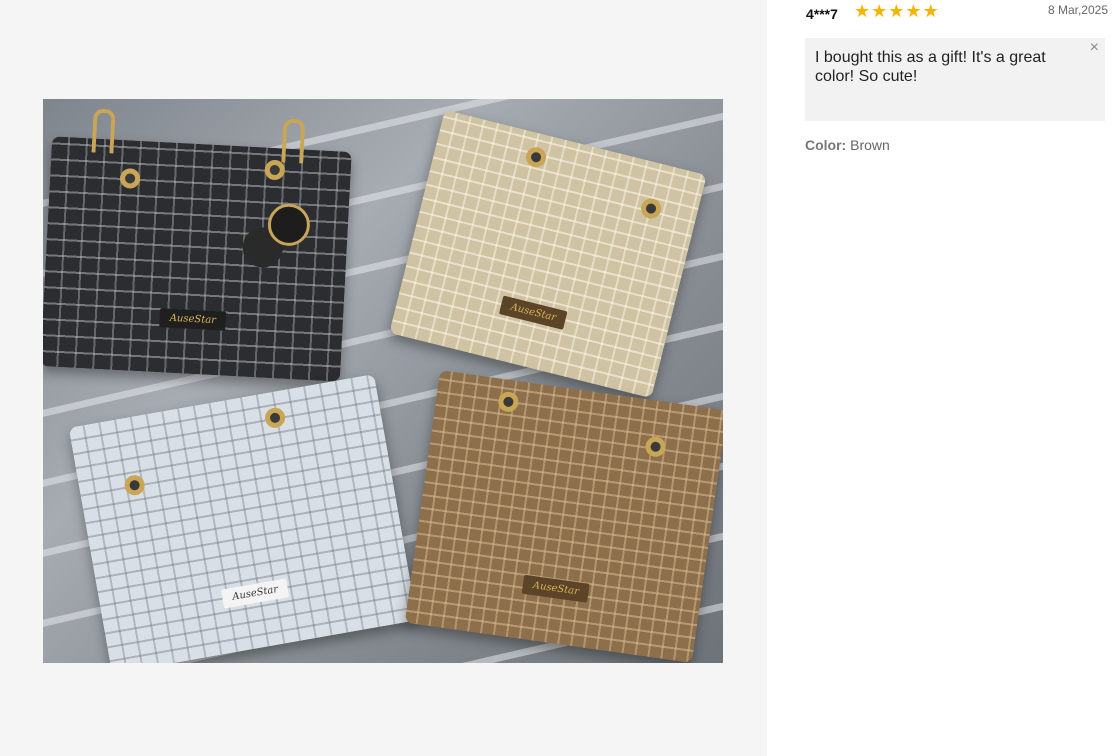 This screenshot has width=1116, height=756. Describe the element at coordinates (822, 14) in the screenshot. I see `reviewer-name: 4***7` at that location.